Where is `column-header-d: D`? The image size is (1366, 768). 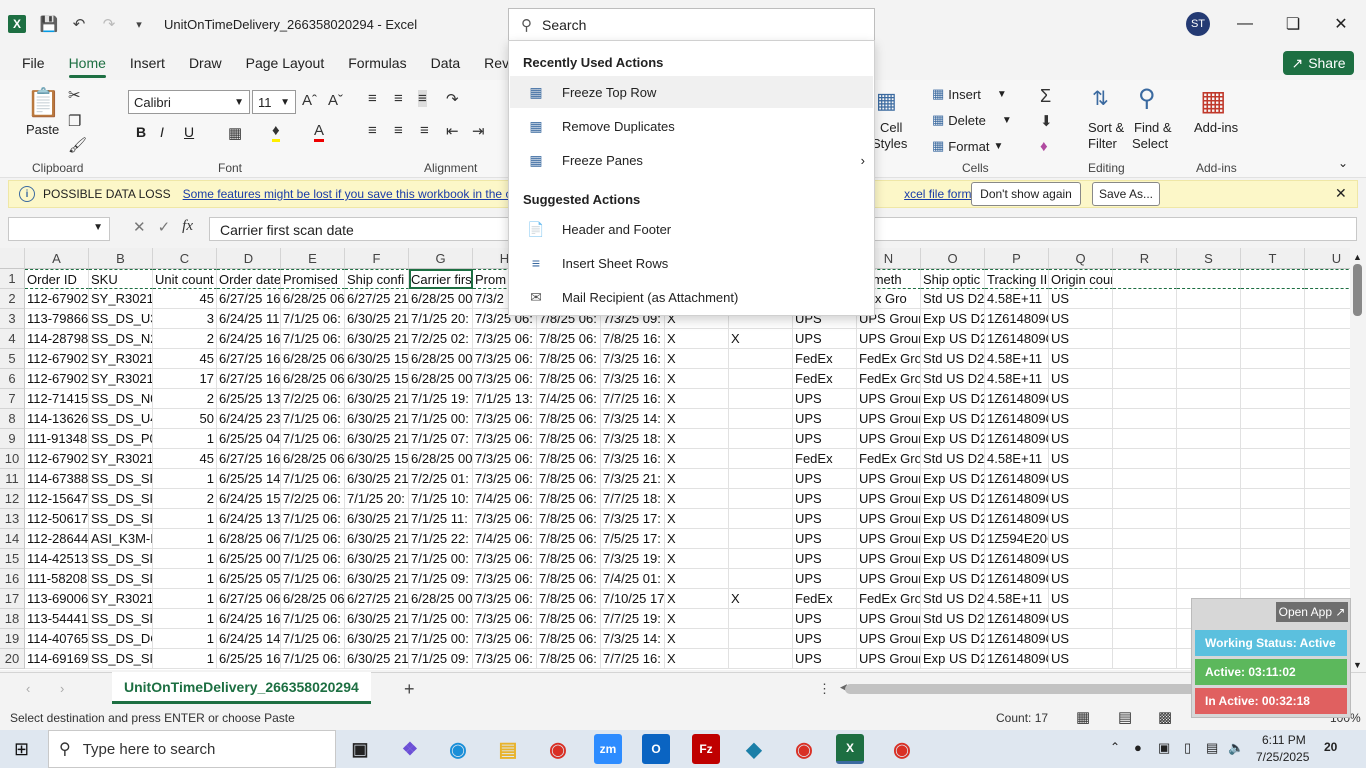
column-header-d: D is located at coordinates (249, 258).